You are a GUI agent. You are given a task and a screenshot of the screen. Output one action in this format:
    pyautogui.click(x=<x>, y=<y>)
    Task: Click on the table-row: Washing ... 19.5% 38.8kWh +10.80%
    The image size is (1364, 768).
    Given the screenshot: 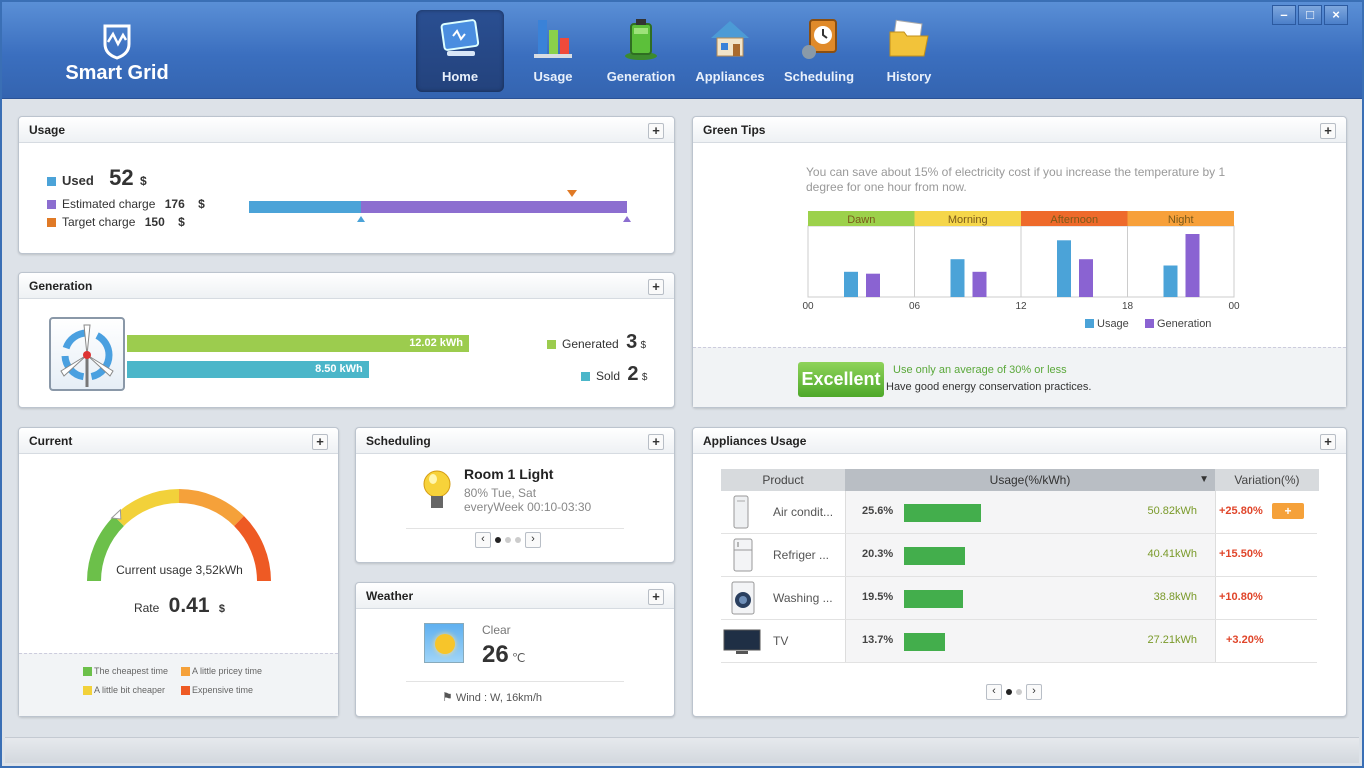 What is the action you would take?
    pyautogui.click(x=1019, y=598)
    